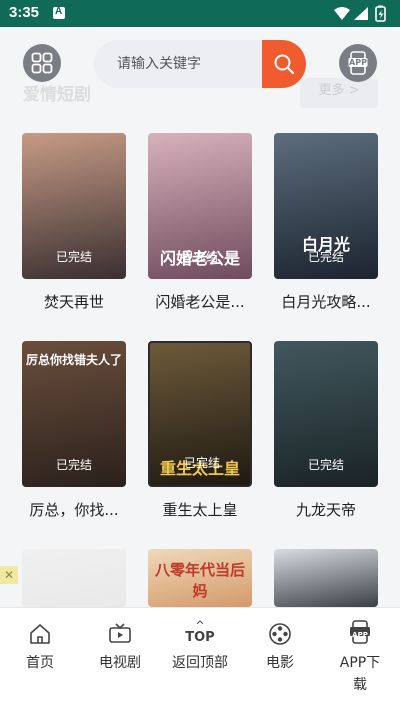 The image size is (400, 711). Describe the element at coordinates (178, 64) in the screenshot. I see `search-input` at that location.